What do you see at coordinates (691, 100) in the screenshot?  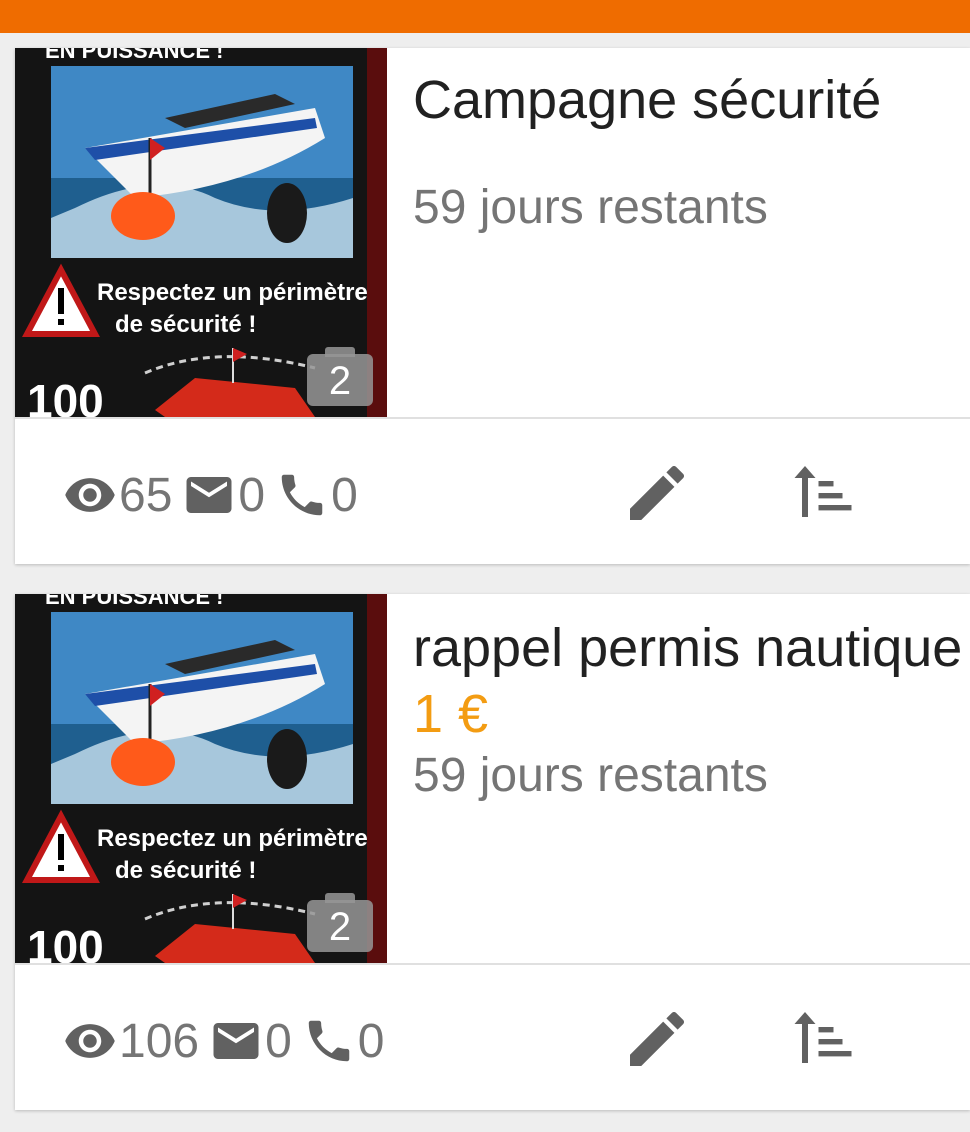 I see `listing-title: Campagne sécurité` at bounding box center [691, 100].